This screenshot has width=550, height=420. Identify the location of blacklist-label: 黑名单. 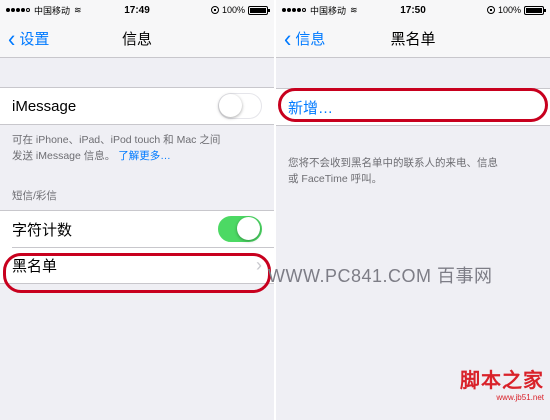
(35, 266).